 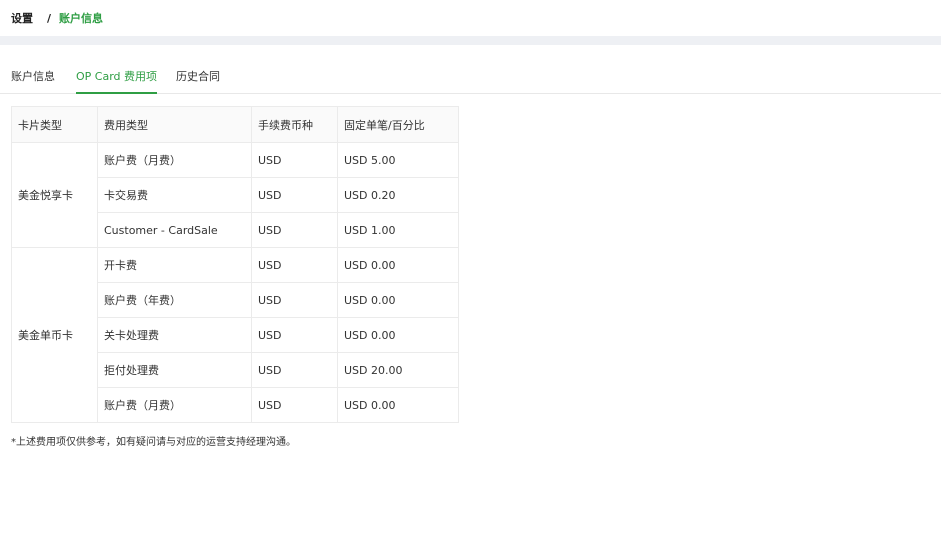 What do you see at coordinates (398, 160) in the screenshot?
I see `amount-cell: USD 5.00` at bounding box center [398, 160].